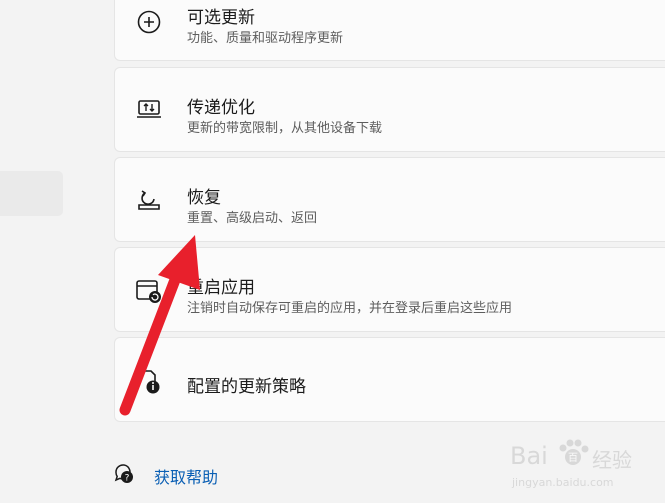 Image resolution: width=665 pixels, height=503 pixels. I want to click on restart-apps-title: 重启应用, so click(221, 287).